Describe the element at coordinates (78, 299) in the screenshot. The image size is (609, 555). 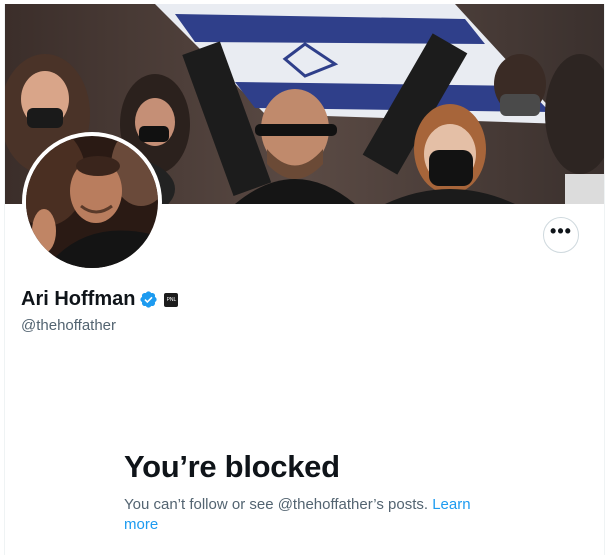
I see `display-name: Ari Hoffman` at that location.